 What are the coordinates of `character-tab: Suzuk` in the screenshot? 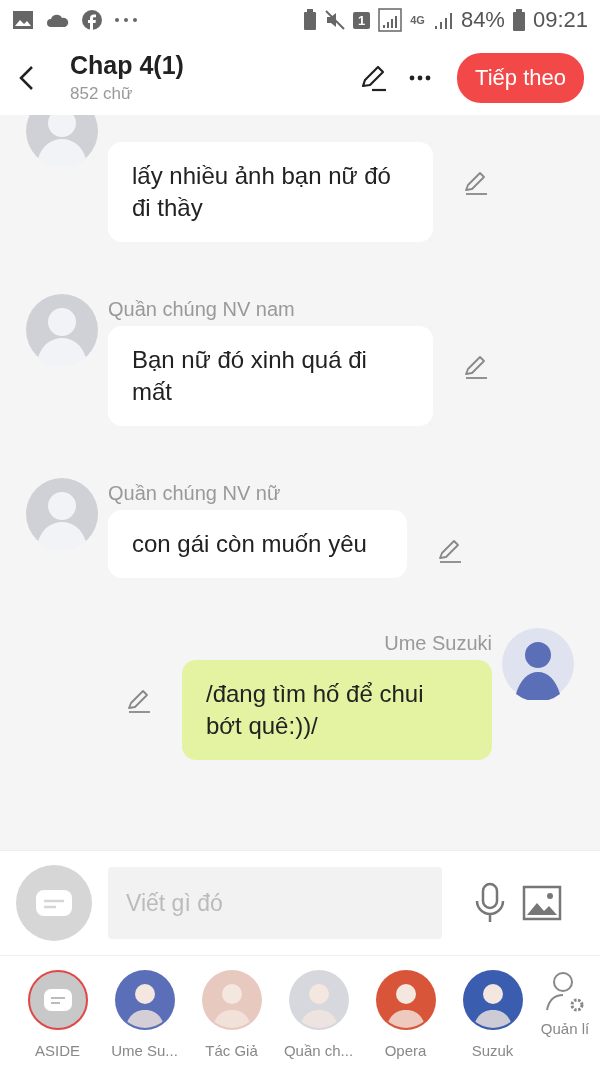 It's located at (489, 1011).